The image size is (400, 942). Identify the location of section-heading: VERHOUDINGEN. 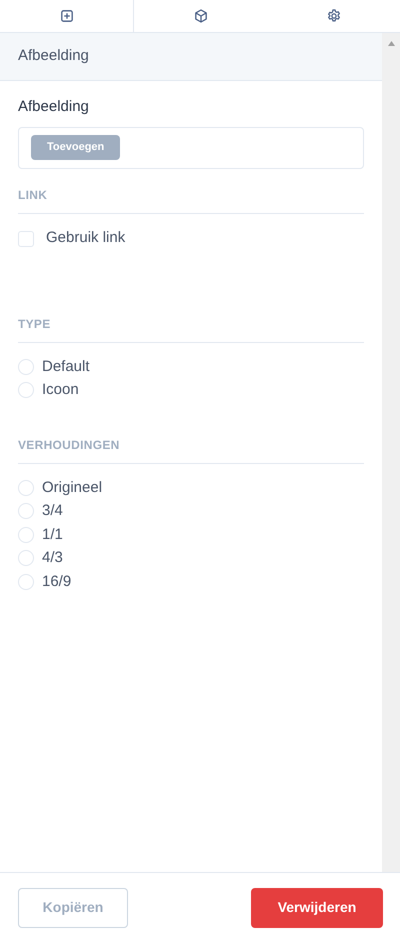
(69, 445).